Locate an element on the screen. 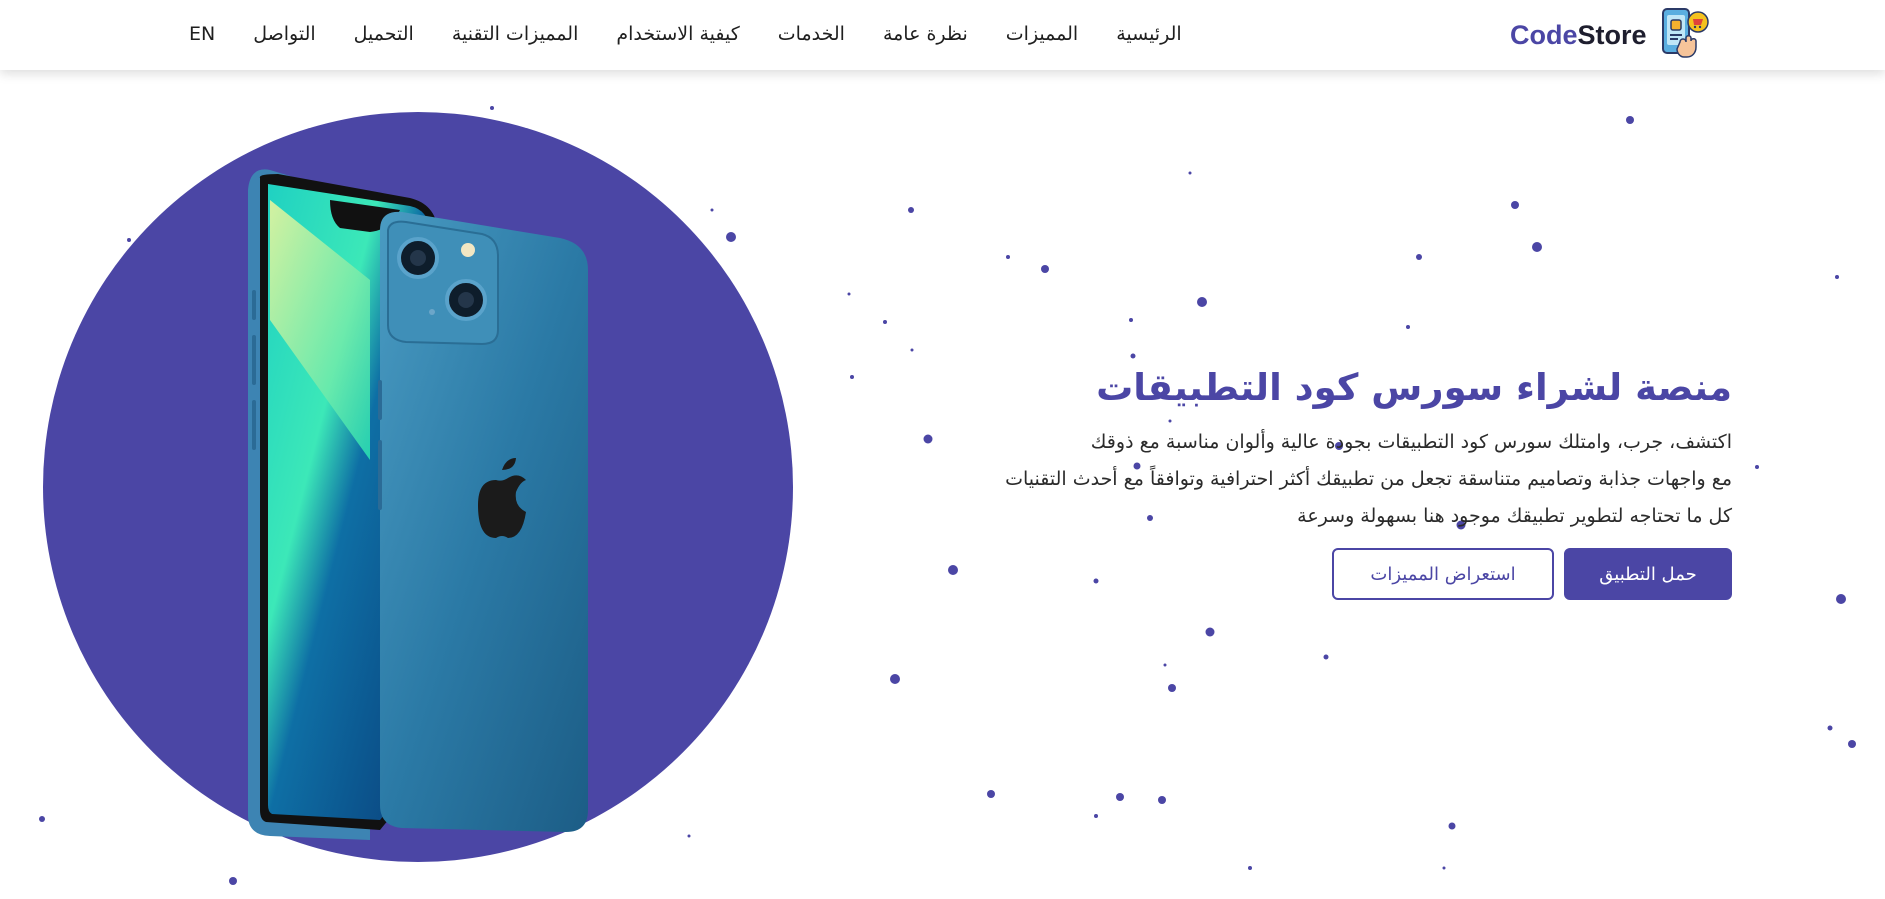 The image size is (1885, 899). brand-name: CodeStore is located at coordinates (1578, 35).